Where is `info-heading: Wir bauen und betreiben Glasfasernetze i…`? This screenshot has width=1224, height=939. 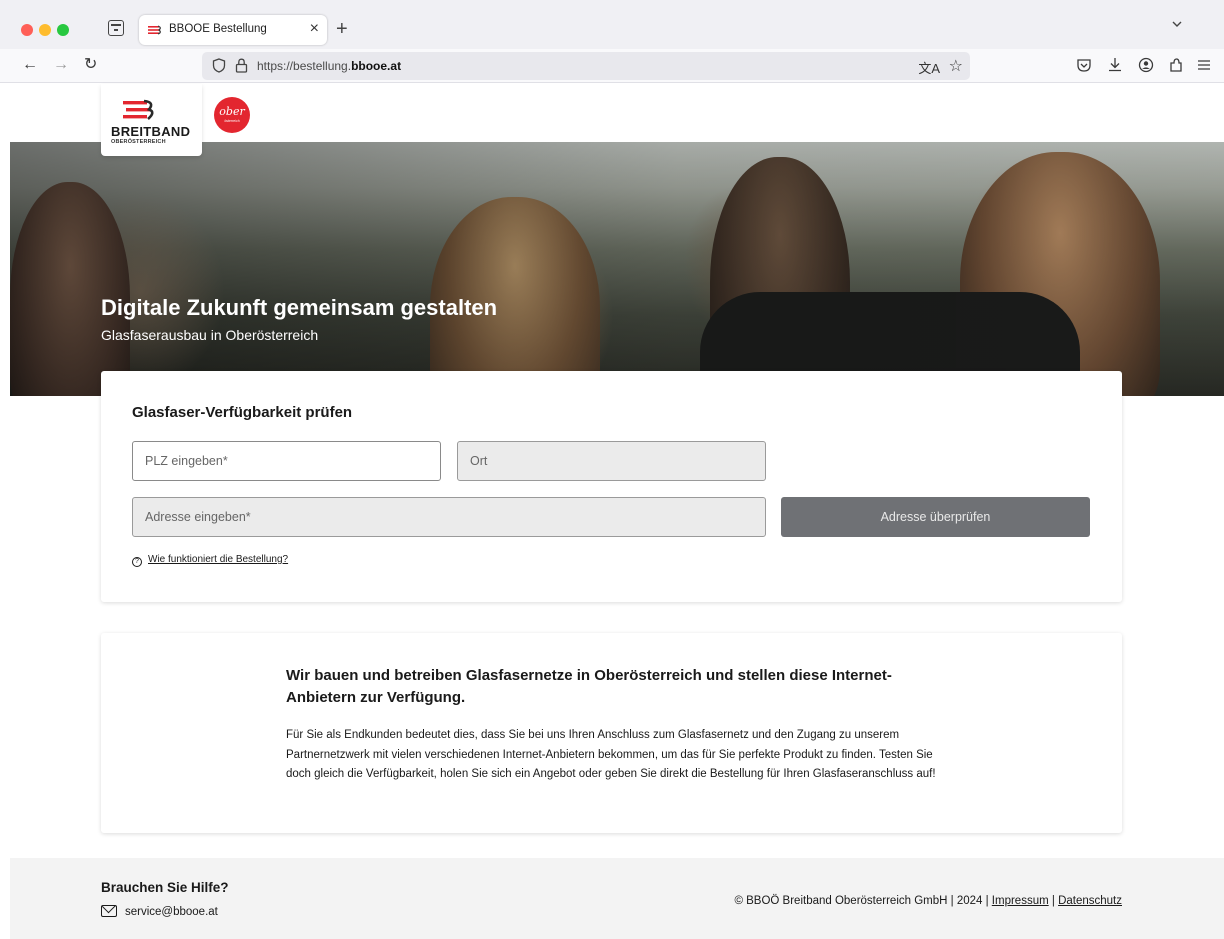 info-heading: Wir bauen und betreiben Glasfasernetze i… is located at coordinates (589, 686).